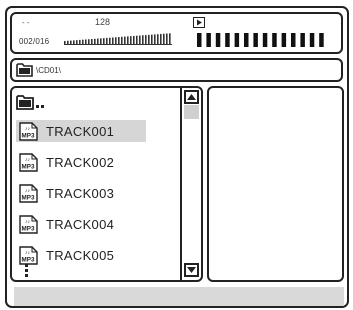 Image resolution: width=353 pixels, height=310 pixels. I want to click on folder-up-icon, so click(30, 102).